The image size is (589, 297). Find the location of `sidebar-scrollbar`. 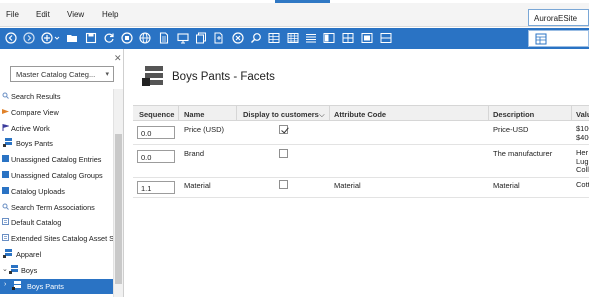

sidebar-scrollbar is located at coordinates (118, 193).